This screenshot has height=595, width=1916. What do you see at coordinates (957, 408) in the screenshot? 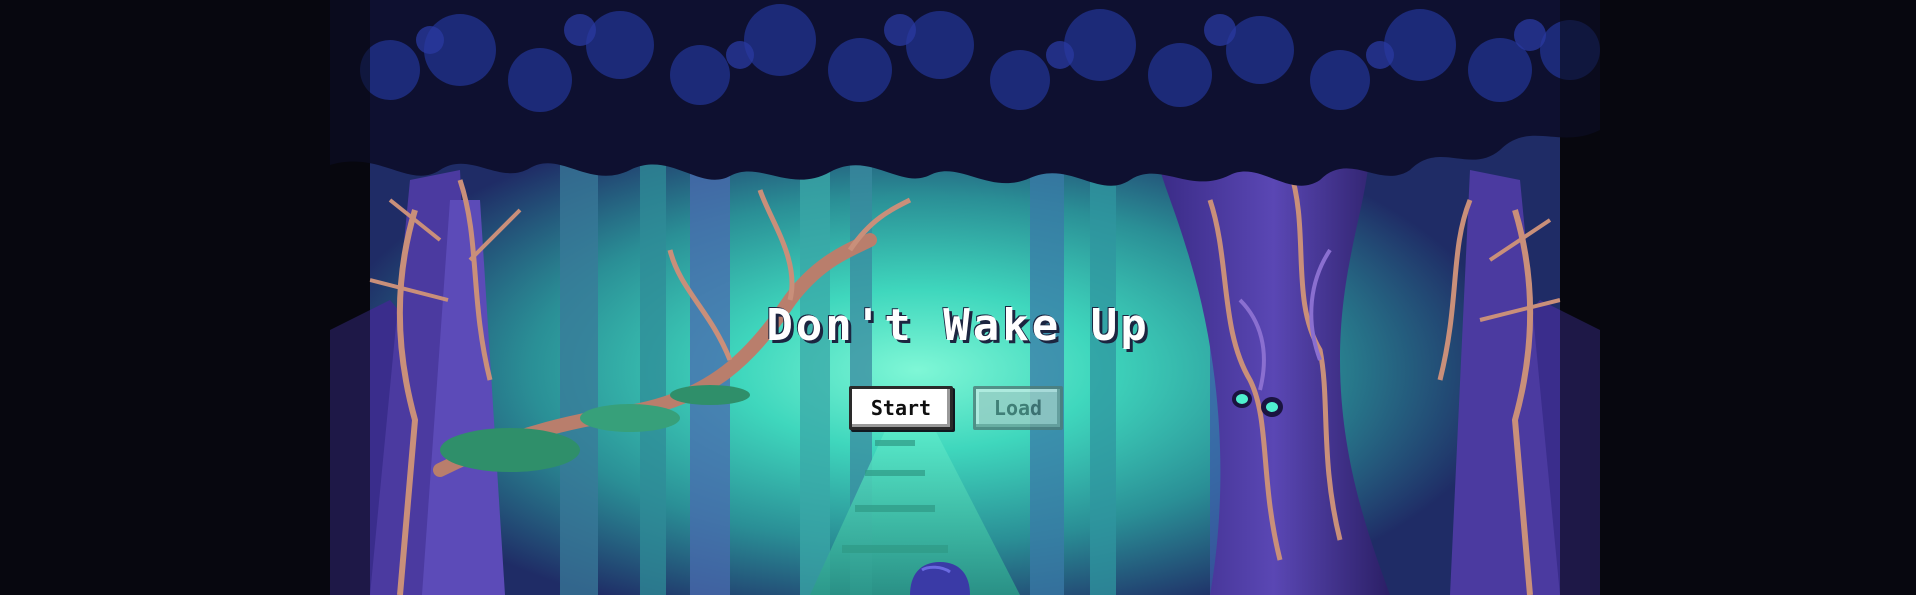
I see `main-menu: Start Load` at bounding box center [957, 408].